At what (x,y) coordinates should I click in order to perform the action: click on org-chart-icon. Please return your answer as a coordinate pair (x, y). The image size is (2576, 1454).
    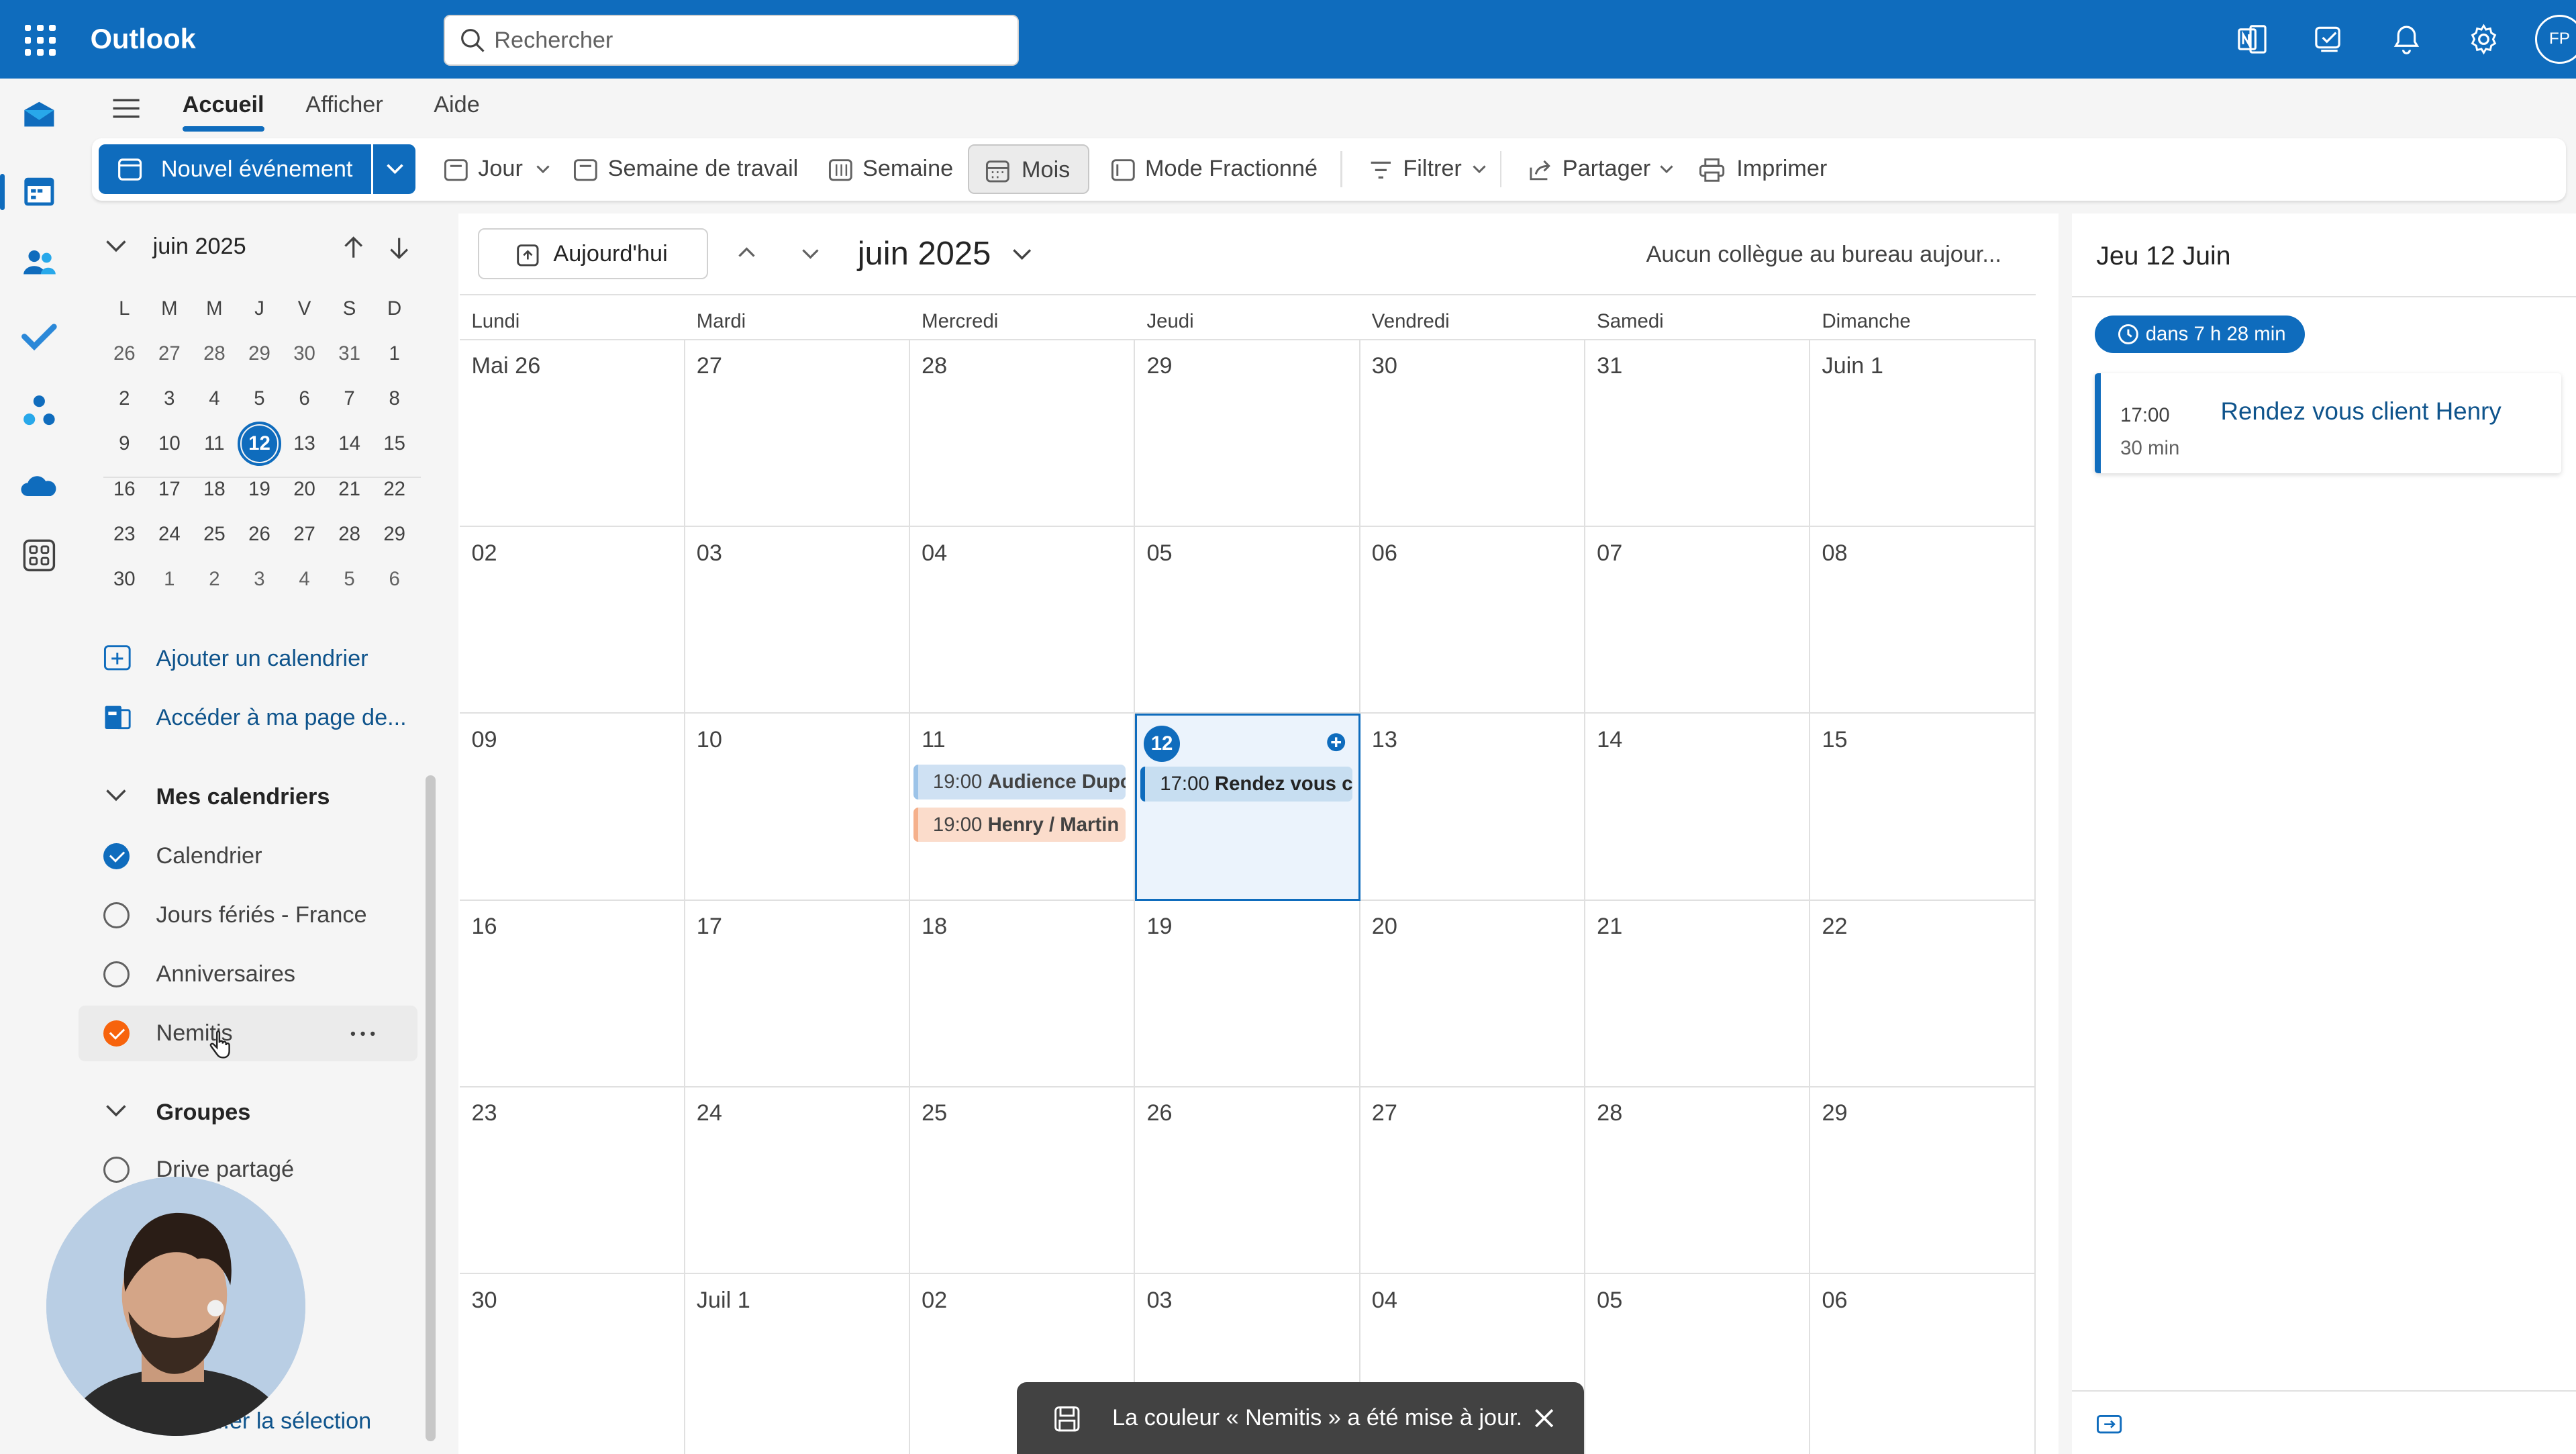
    Looking at the image, I should click on (39, 411).